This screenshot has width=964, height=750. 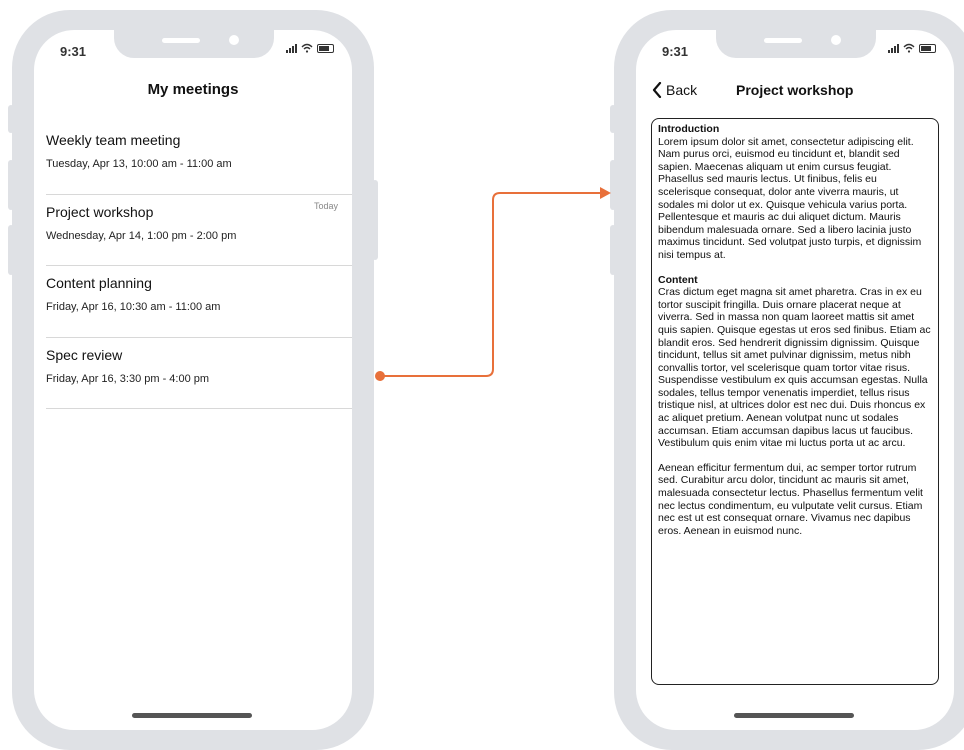 I want to click on section-heading: Introduction, so click(x=689, y=129).